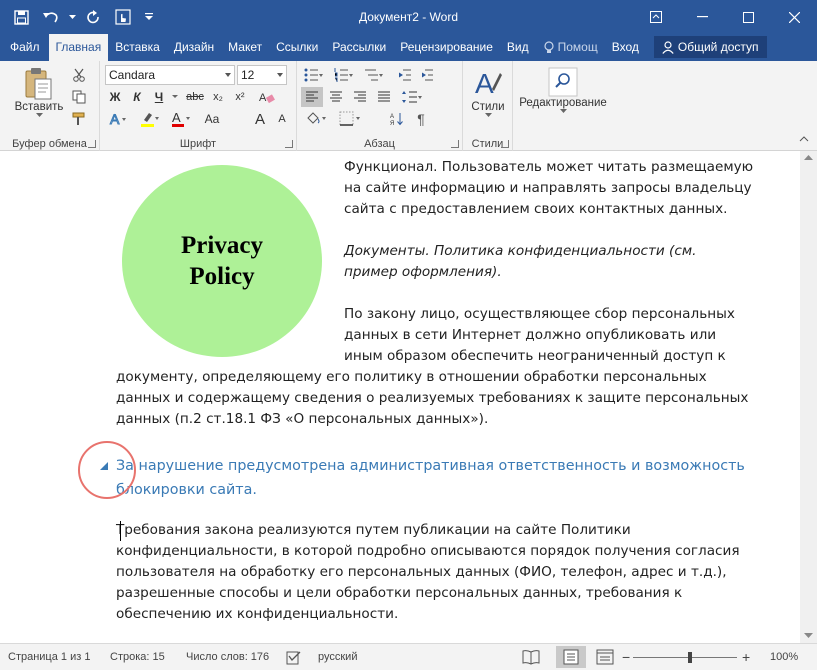 This screenshot has height=670, width=817. What do you see at coordinates (808, 397) in the screenshot?
I see `vertical-scrollbar` at bounding box center [808, 397].